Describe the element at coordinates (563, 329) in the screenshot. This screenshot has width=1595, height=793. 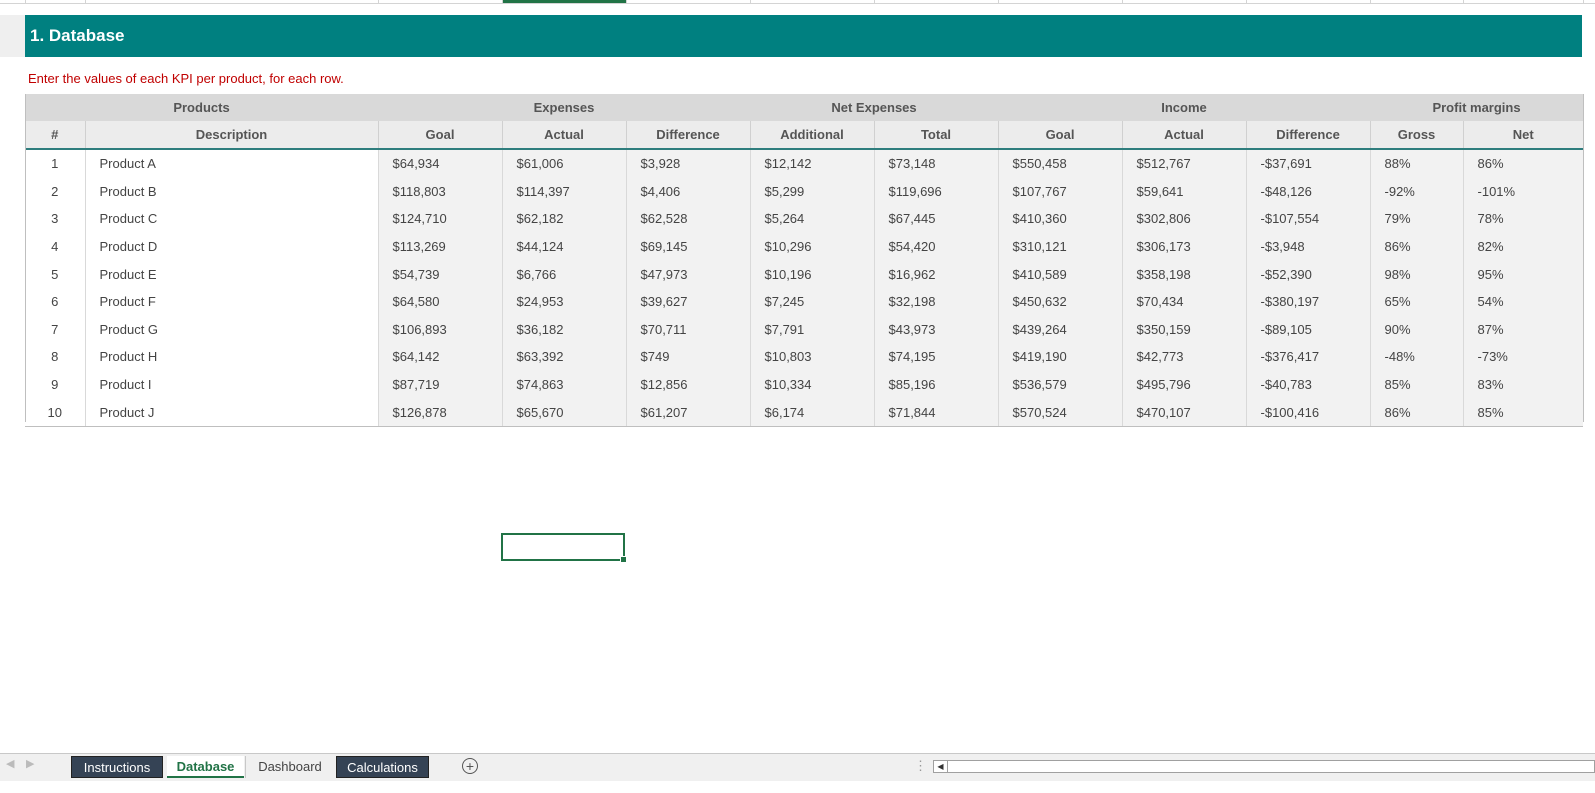
I see `value-cell: $36,182` at that location.